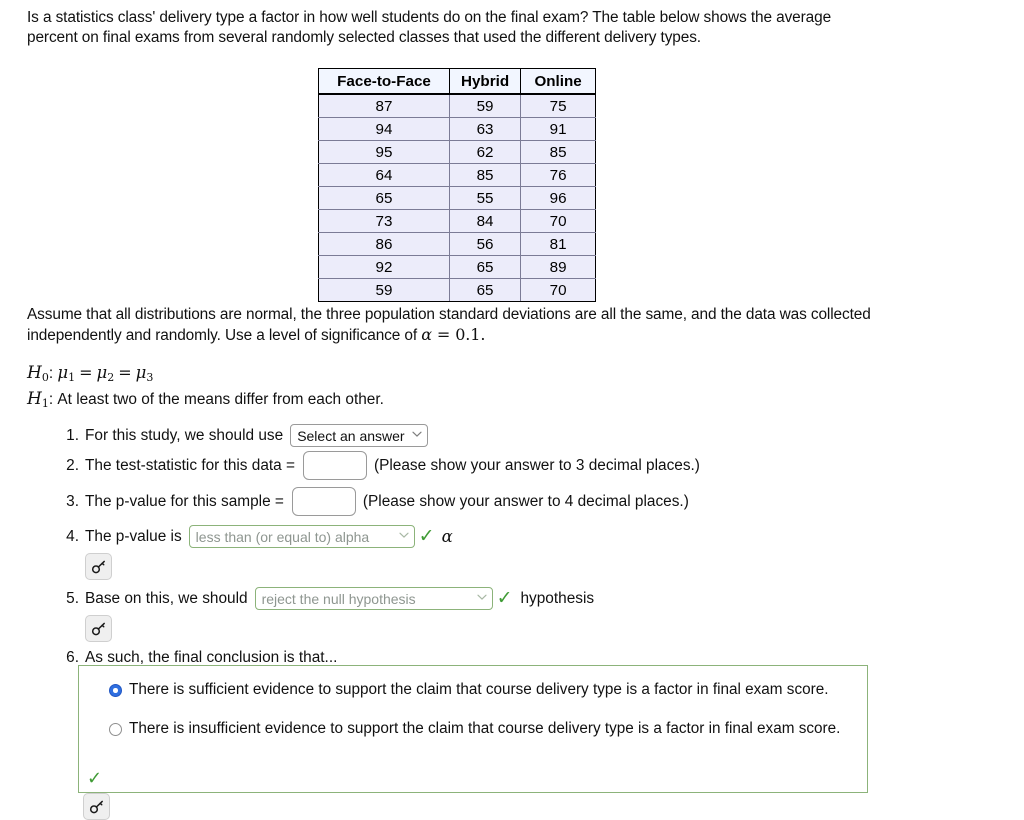 This screenshot has width=1024, height=820. What do you see at coordinates (447, 536) in the screenshot?
I see `step-4-alpha-symbol: α` at bounding box center [447, 536].